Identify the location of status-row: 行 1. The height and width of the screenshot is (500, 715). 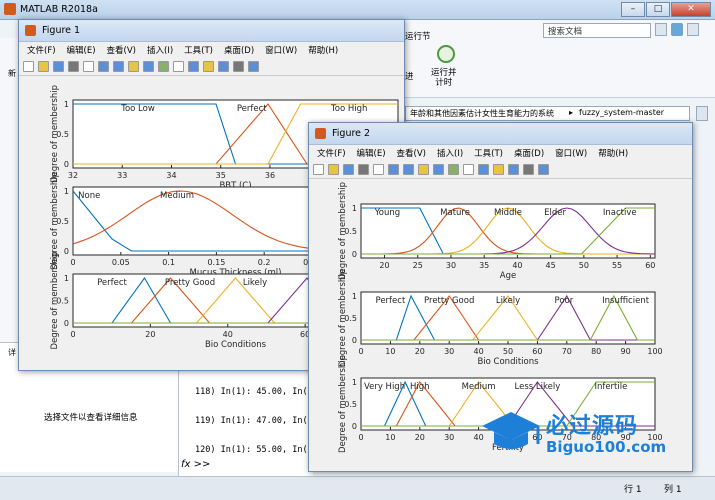
(633, 490).